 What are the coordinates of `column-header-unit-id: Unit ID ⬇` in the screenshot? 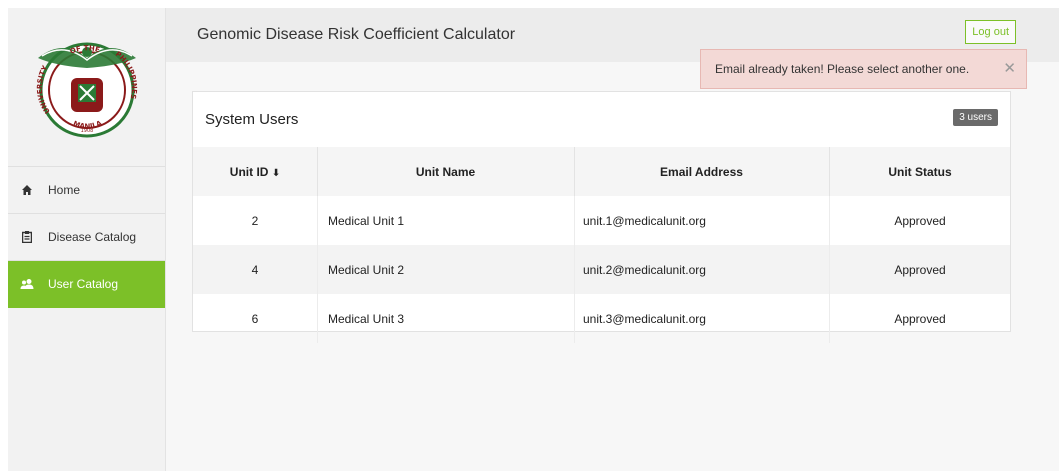 It's located at (255, 171).